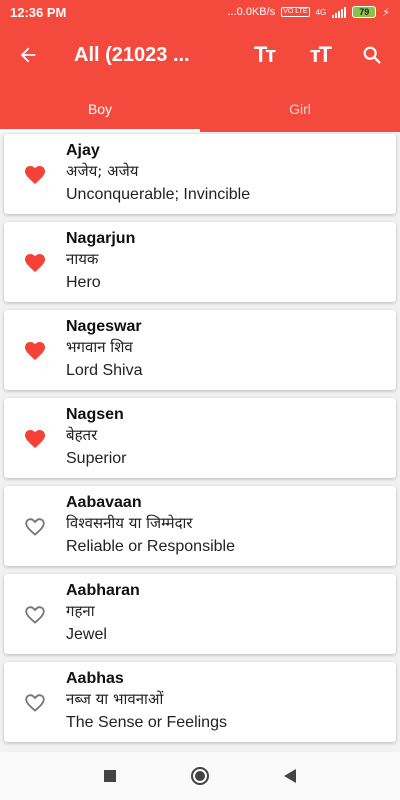 The width and height of the screenshot is (400, 800). What do you see at coordinates (86, 634) in the screenshot?
I see `english-meaning: Jewel` at bounding box center [86, 634].